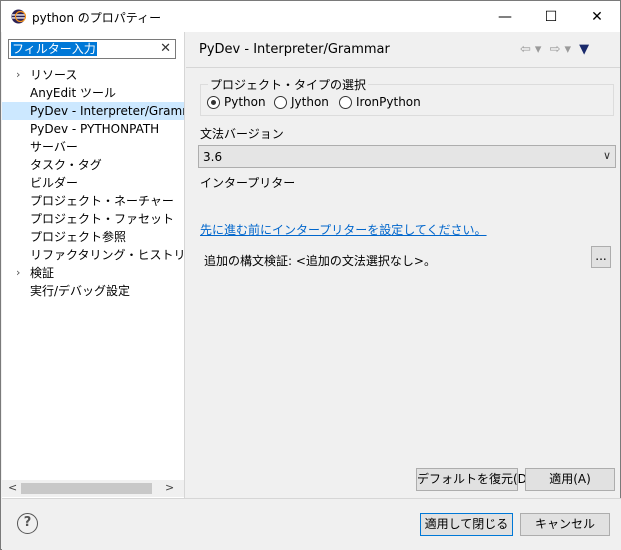  Describe the element at coordinates (606, 155) in the screenshot. I see `chevron-down-icon: ∨` at that location.